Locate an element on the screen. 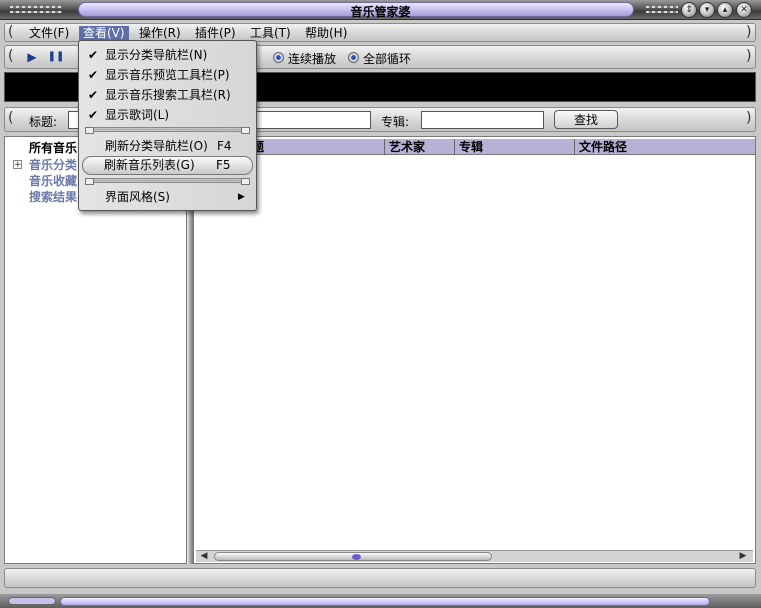 This screenshot has width=761, height=608. menu-item-show-nav: ✔ 显示分类导航栏(N) is located at coordinates (167, 55).